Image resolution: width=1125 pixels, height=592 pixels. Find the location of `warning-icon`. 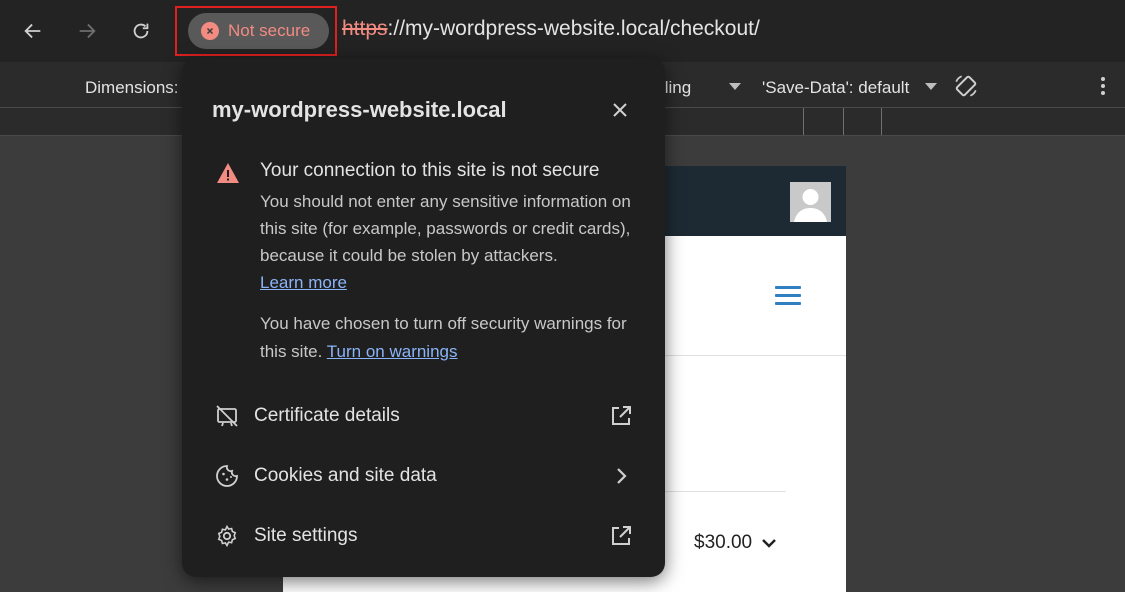

warning-icon is located at coordinates (228, 173).